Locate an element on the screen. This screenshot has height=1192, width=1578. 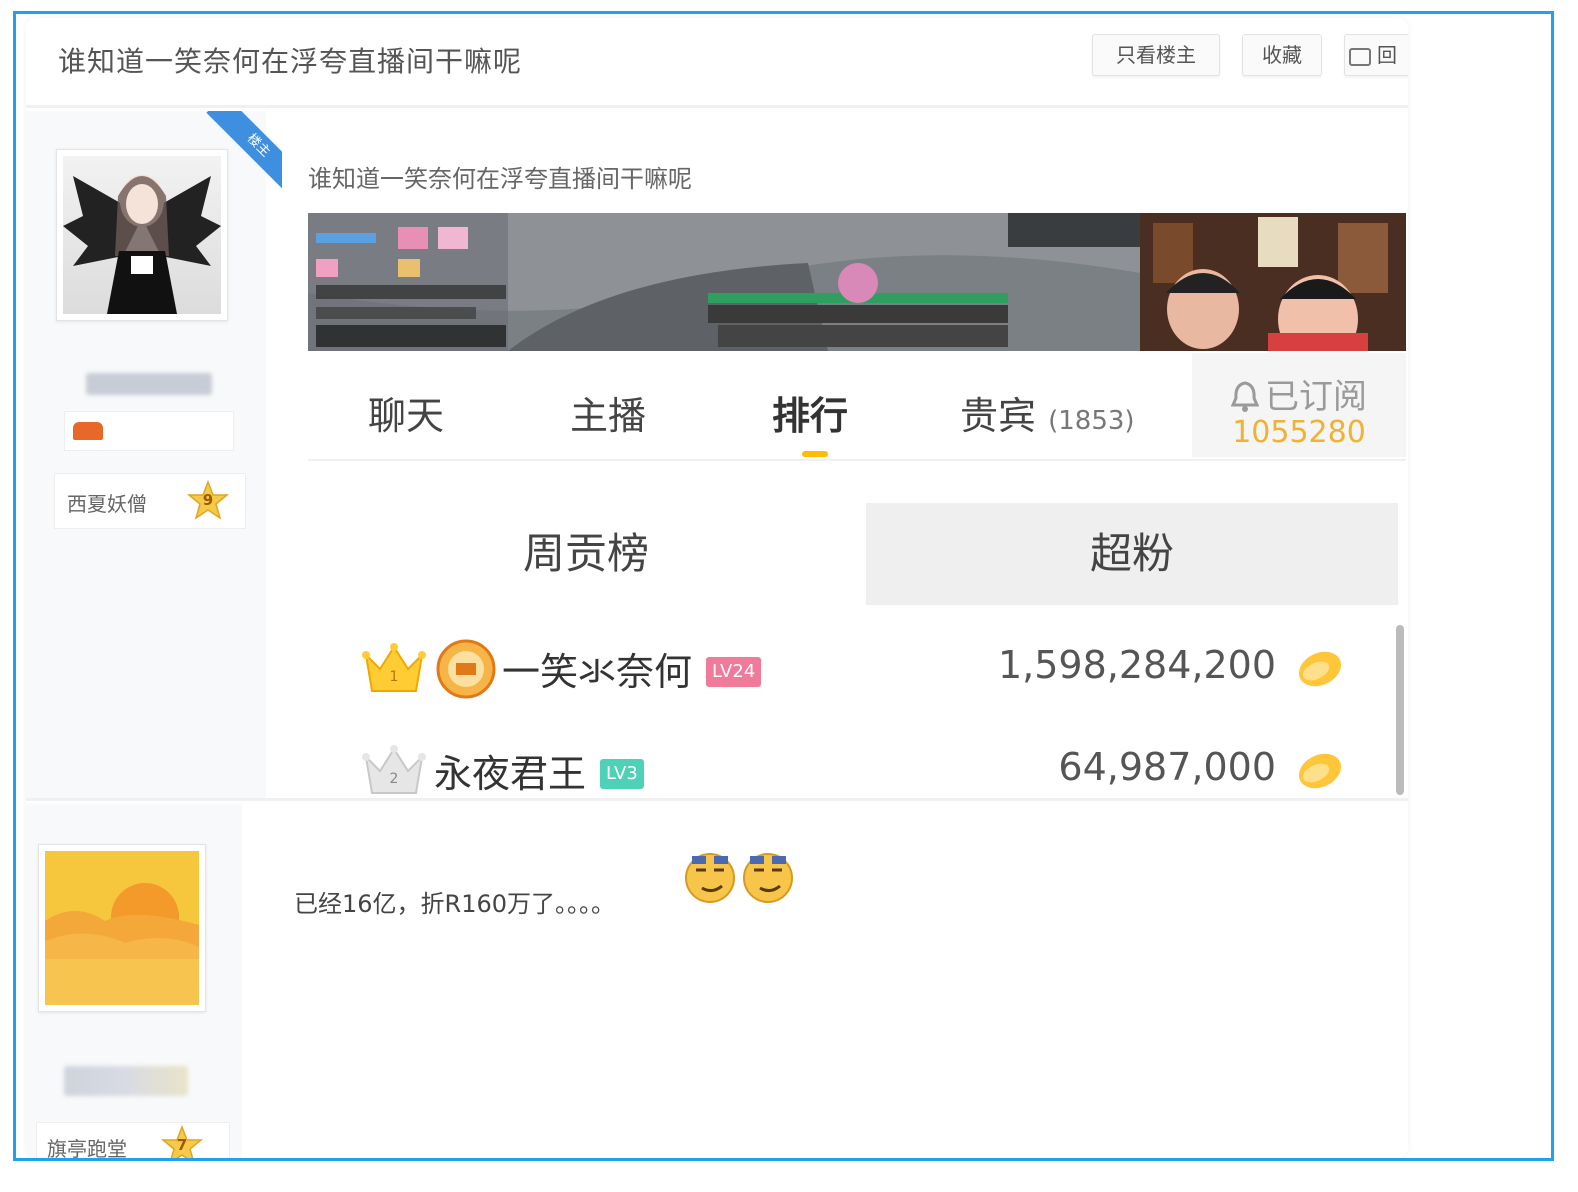
level-star-icon: 7 is located at coordinates (182, 1141).